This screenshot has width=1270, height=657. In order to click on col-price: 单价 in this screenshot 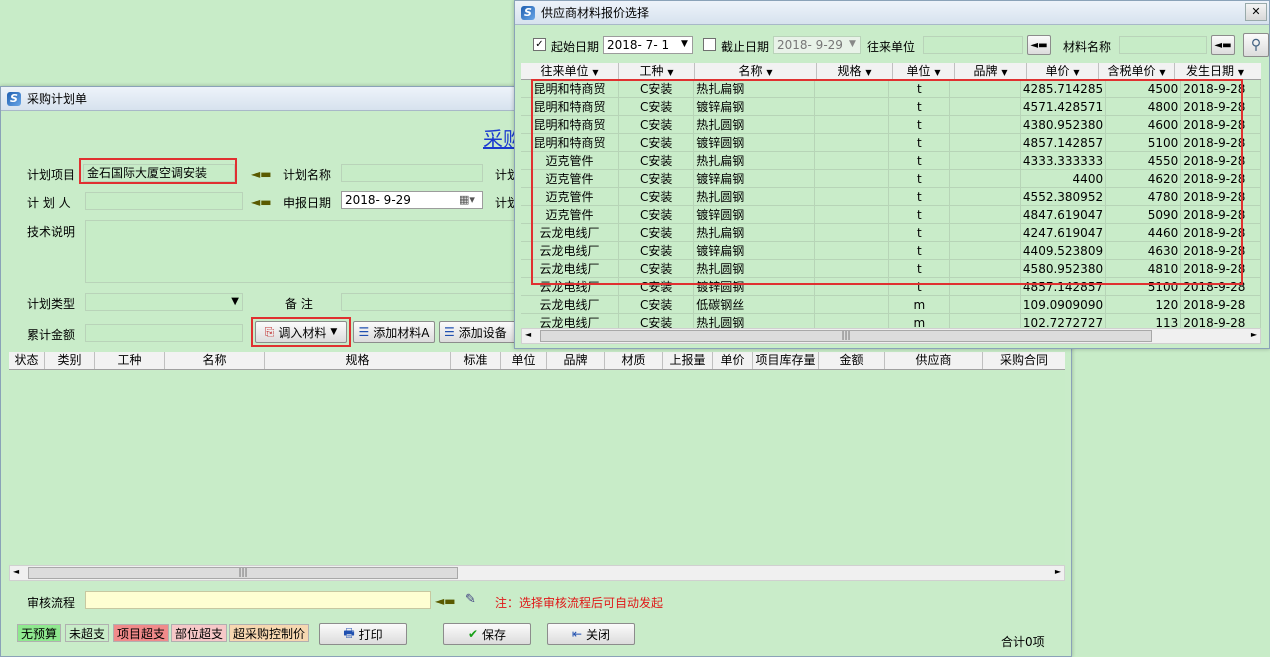, I will do `click(733, 360)`.